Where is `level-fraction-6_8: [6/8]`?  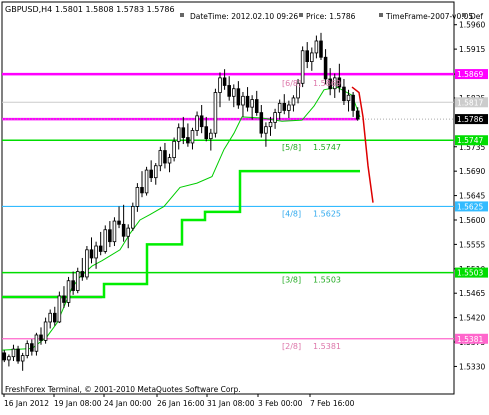 level-fraction-6_8: [6/8] is located at coordinates (291, 83).